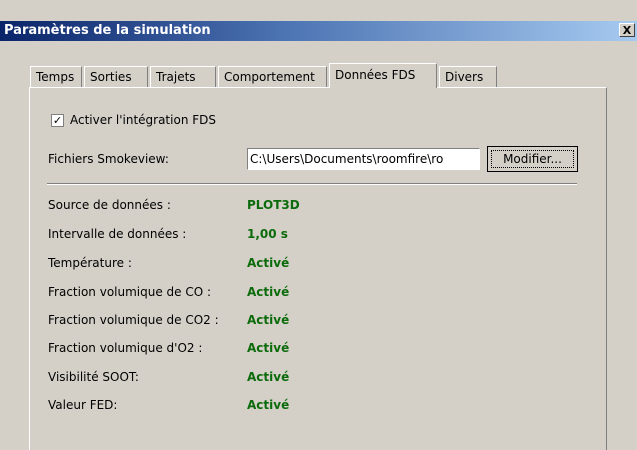 The width and height of the screenshot is (637, 450). I want to click on title-bar: Paramètres de la simulation X, so click(318, 31).